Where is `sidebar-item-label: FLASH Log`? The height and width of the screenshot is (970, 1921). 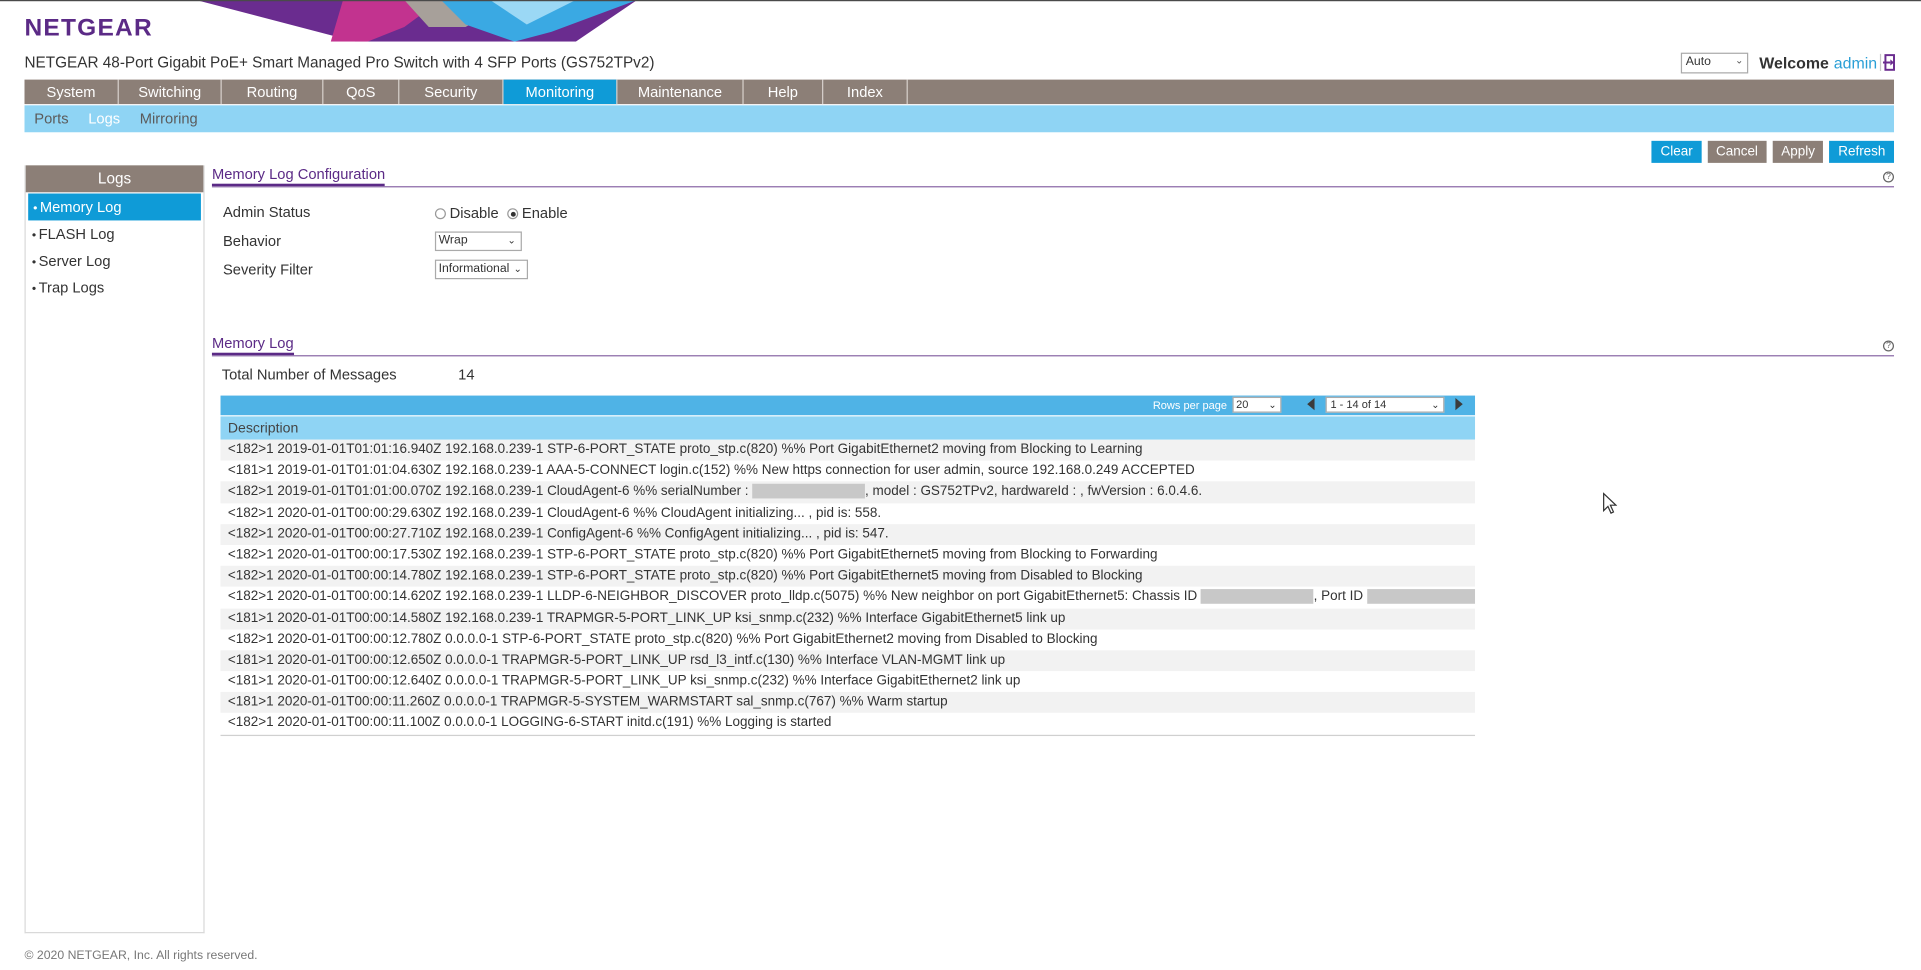
sidebar-item-label: FLASH Log is located at coordinates (76, 234).